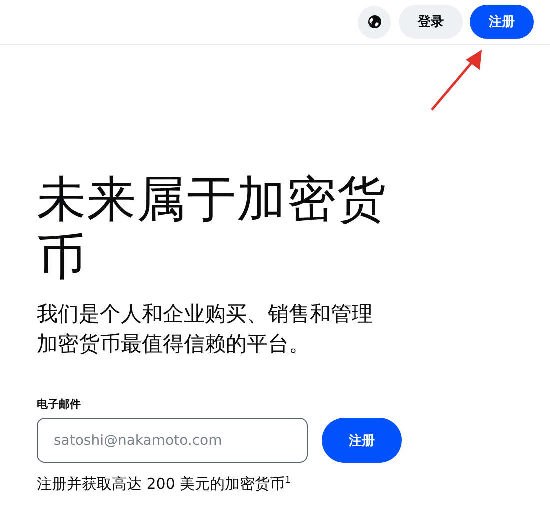 This screenshot has height=514, width=550. What do you see at coordinates (172, 440) in the screenshot?
I see `email-field: satoshi@nakamoto.com` at bounding box center [172, 440].